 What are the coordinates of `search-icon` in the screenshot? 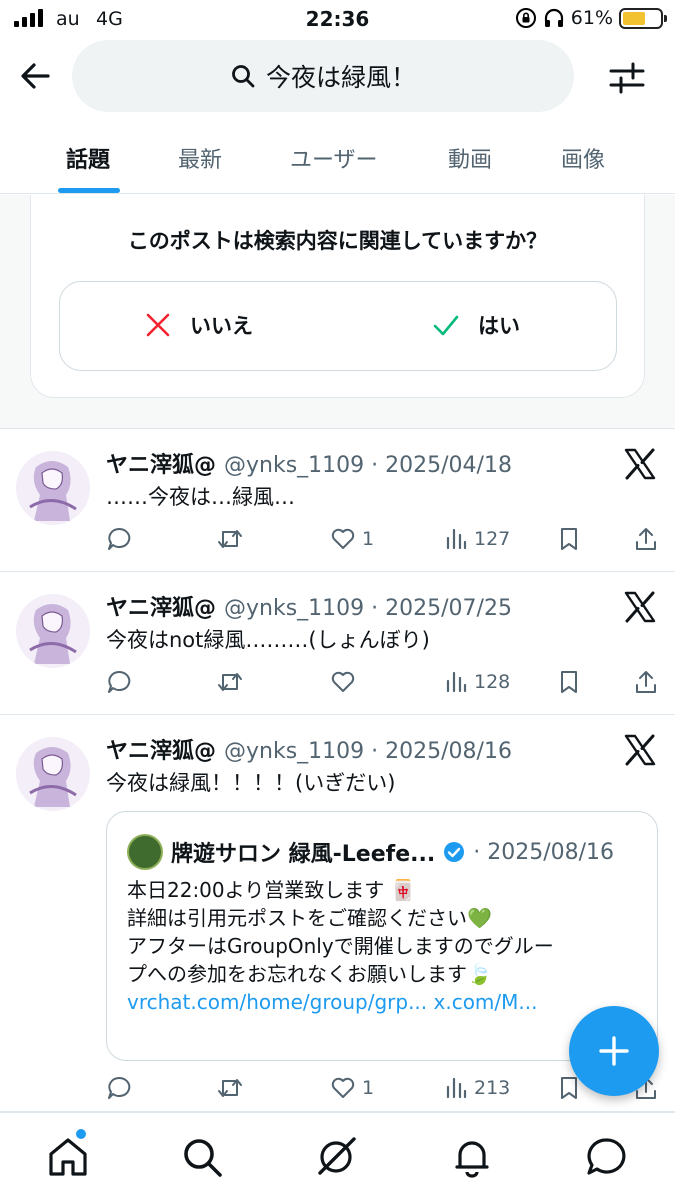 It's located at (202, 1157).